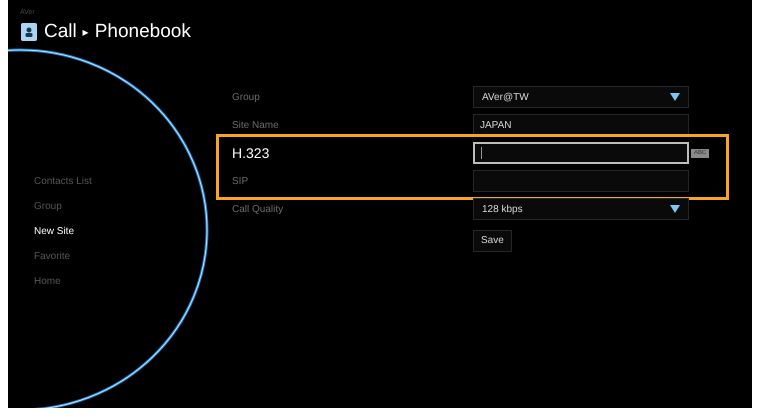 This screenshot has width=761, height=418. Describe the element at coordinates (29, 32) in the screenshot. I see `phonebook-icon` at that location.